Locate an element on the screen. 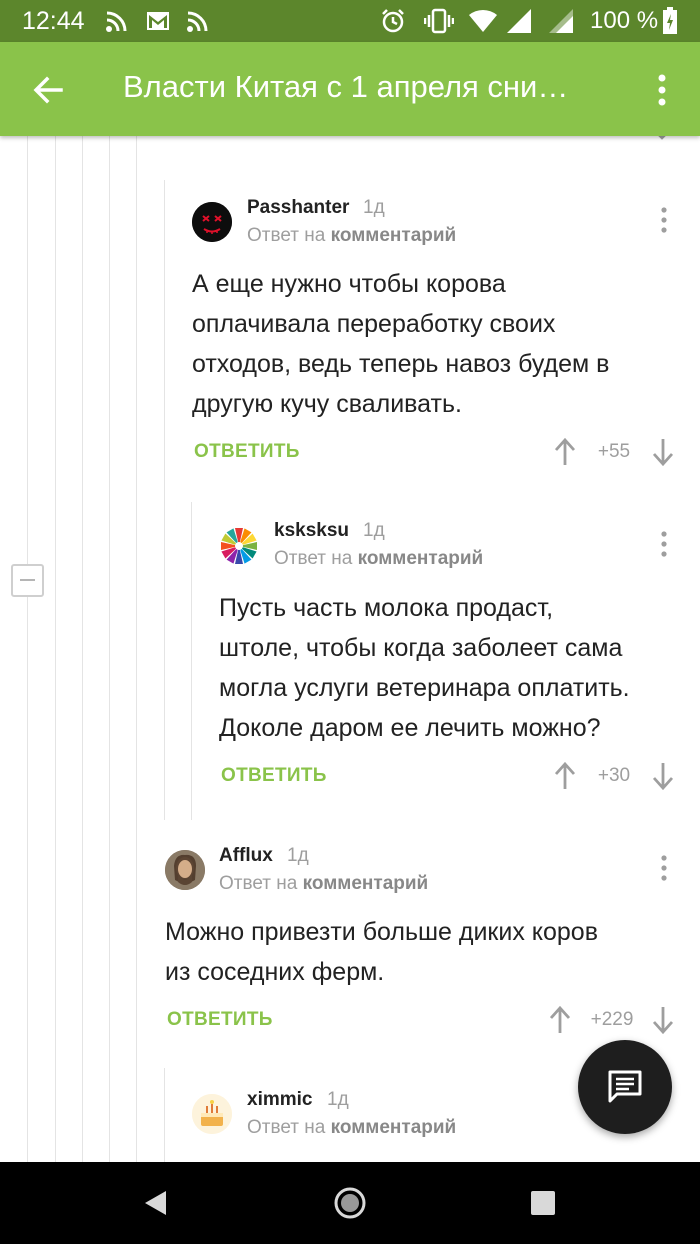 This screenshot has height=1244, width=700. arrow-left-icon is located at coordinates (48, 90).